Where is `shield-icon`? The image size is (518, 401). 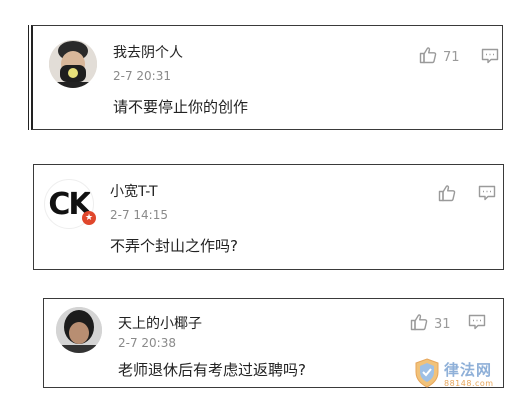
shield-icon is located at coordinates (427, 375).